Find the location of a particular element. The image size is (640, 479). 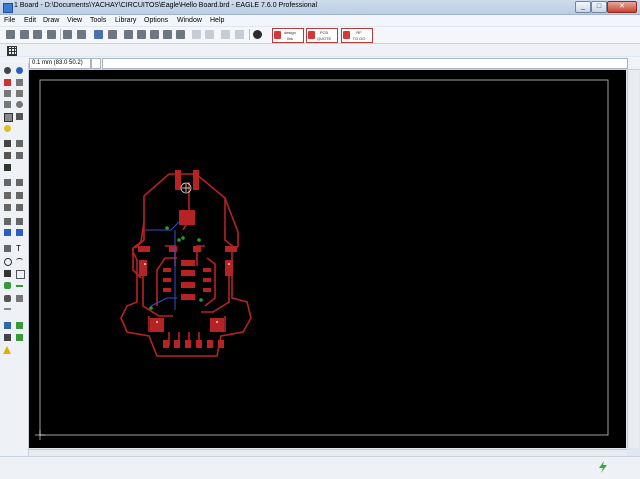

info-icon is located at coordinates (7, 70).